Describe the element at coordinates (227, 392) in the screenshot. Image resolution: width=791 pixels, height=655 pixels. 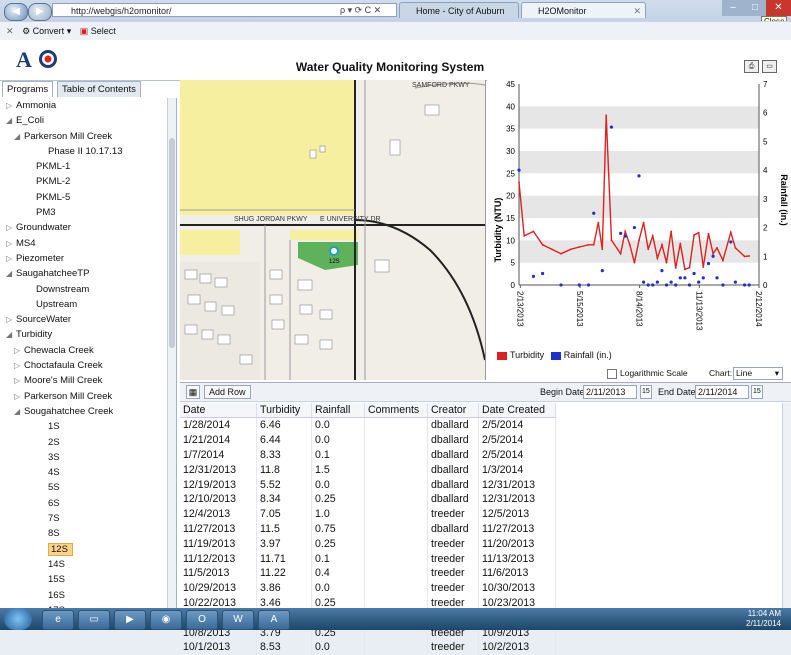
I see `add-row-button: Add Row` at that location.